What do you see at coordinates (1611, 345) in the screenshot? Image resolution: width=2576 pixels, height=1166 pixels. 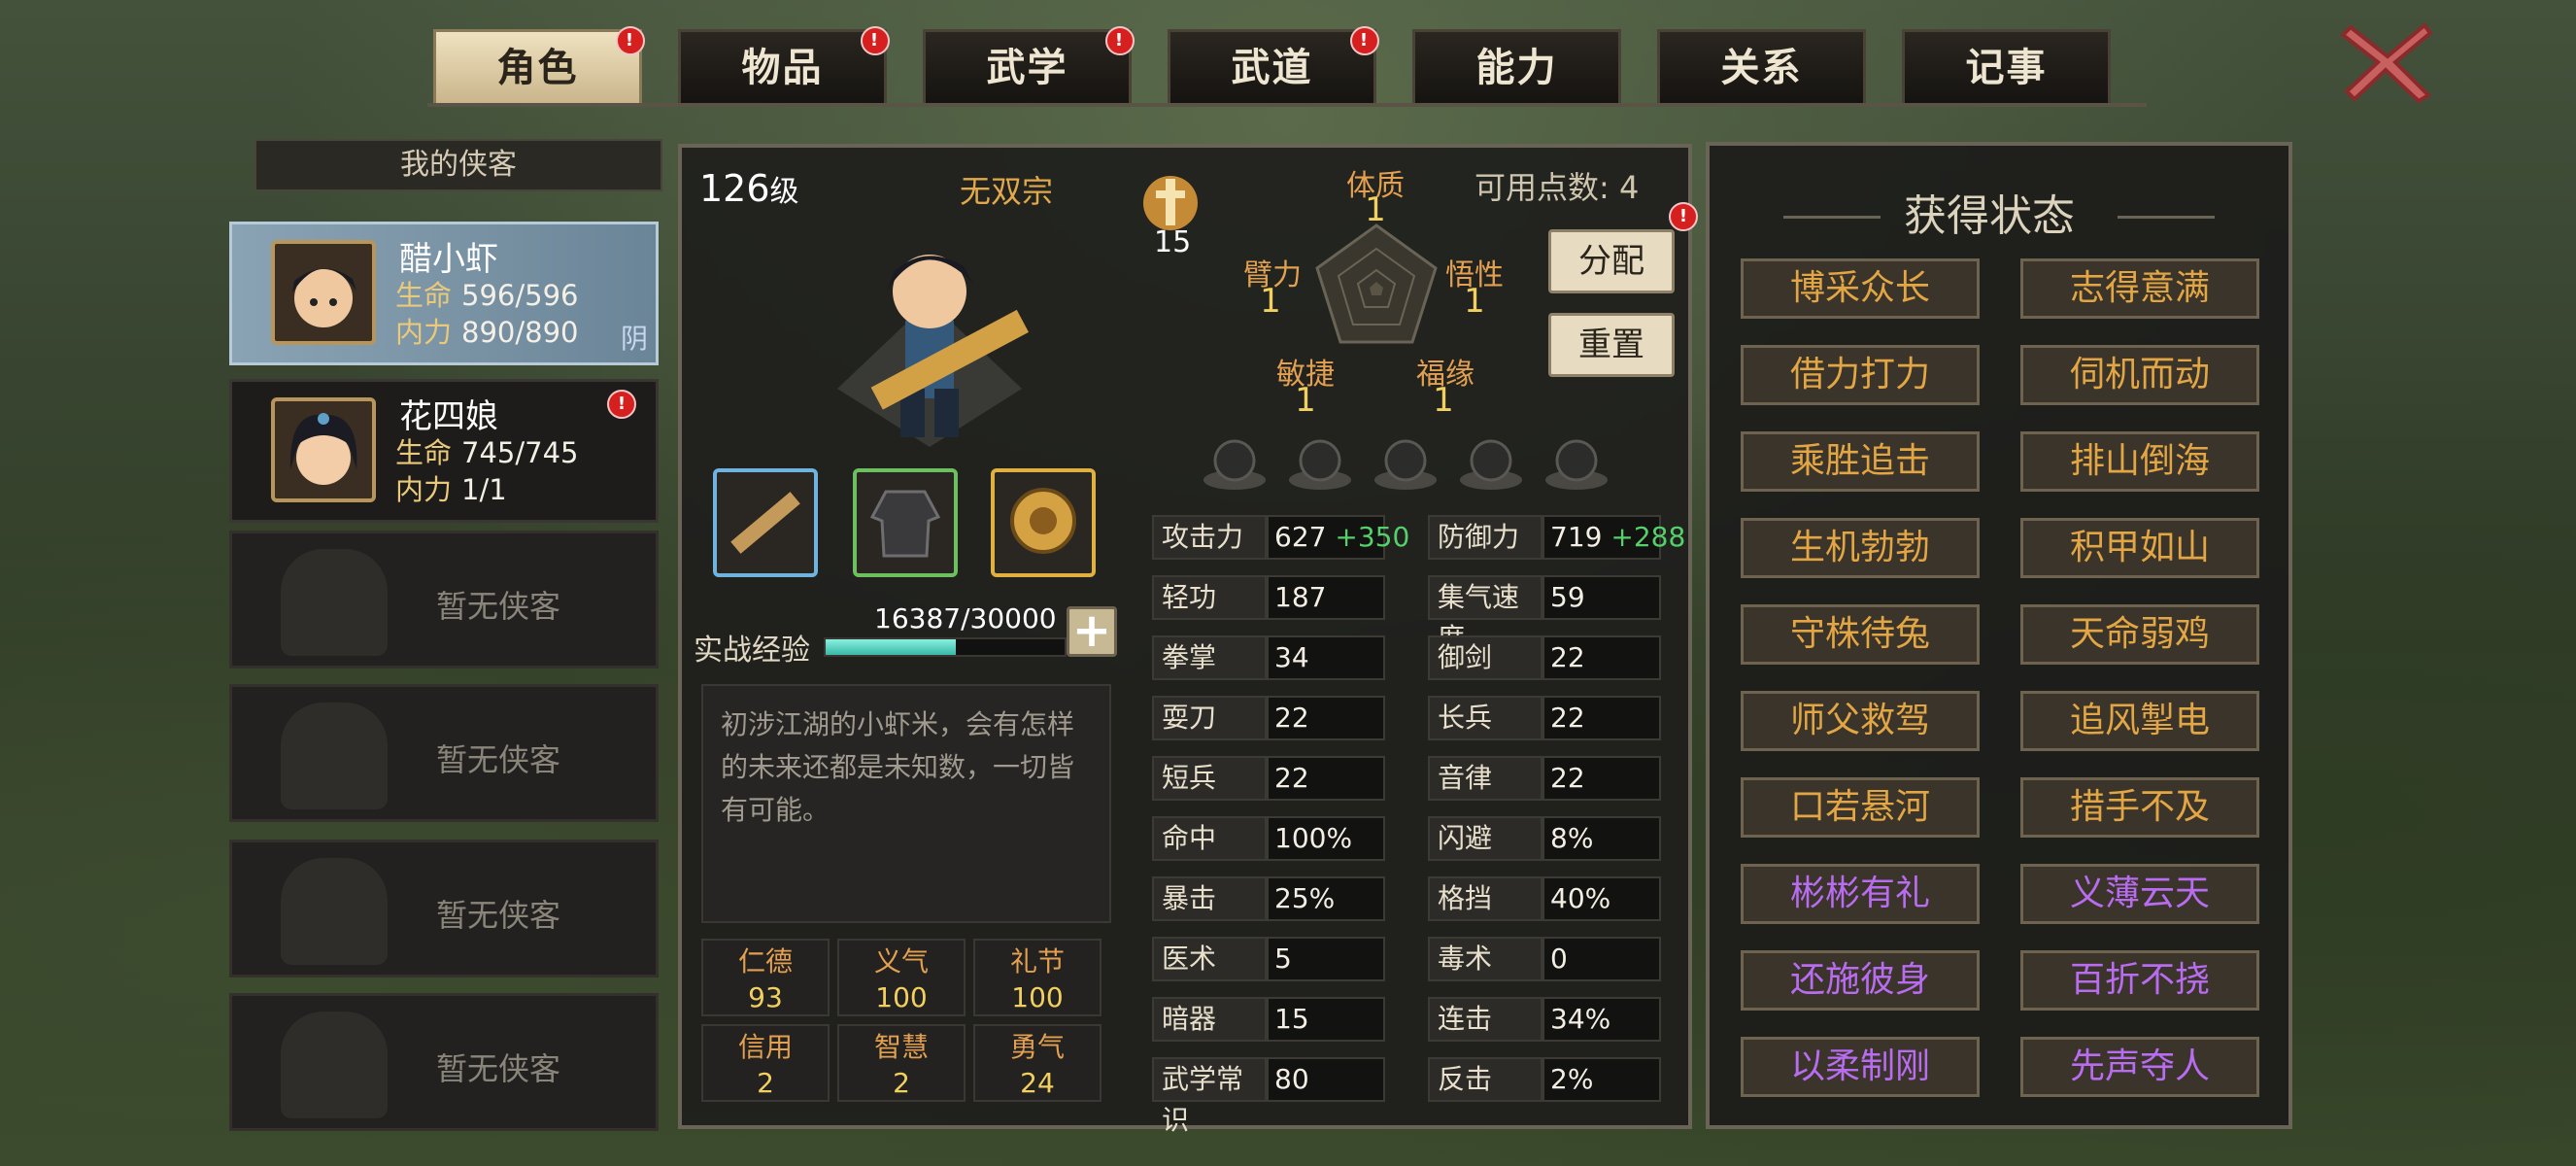 I see `reset-button: 重置` at bounding box center [1611, 345].